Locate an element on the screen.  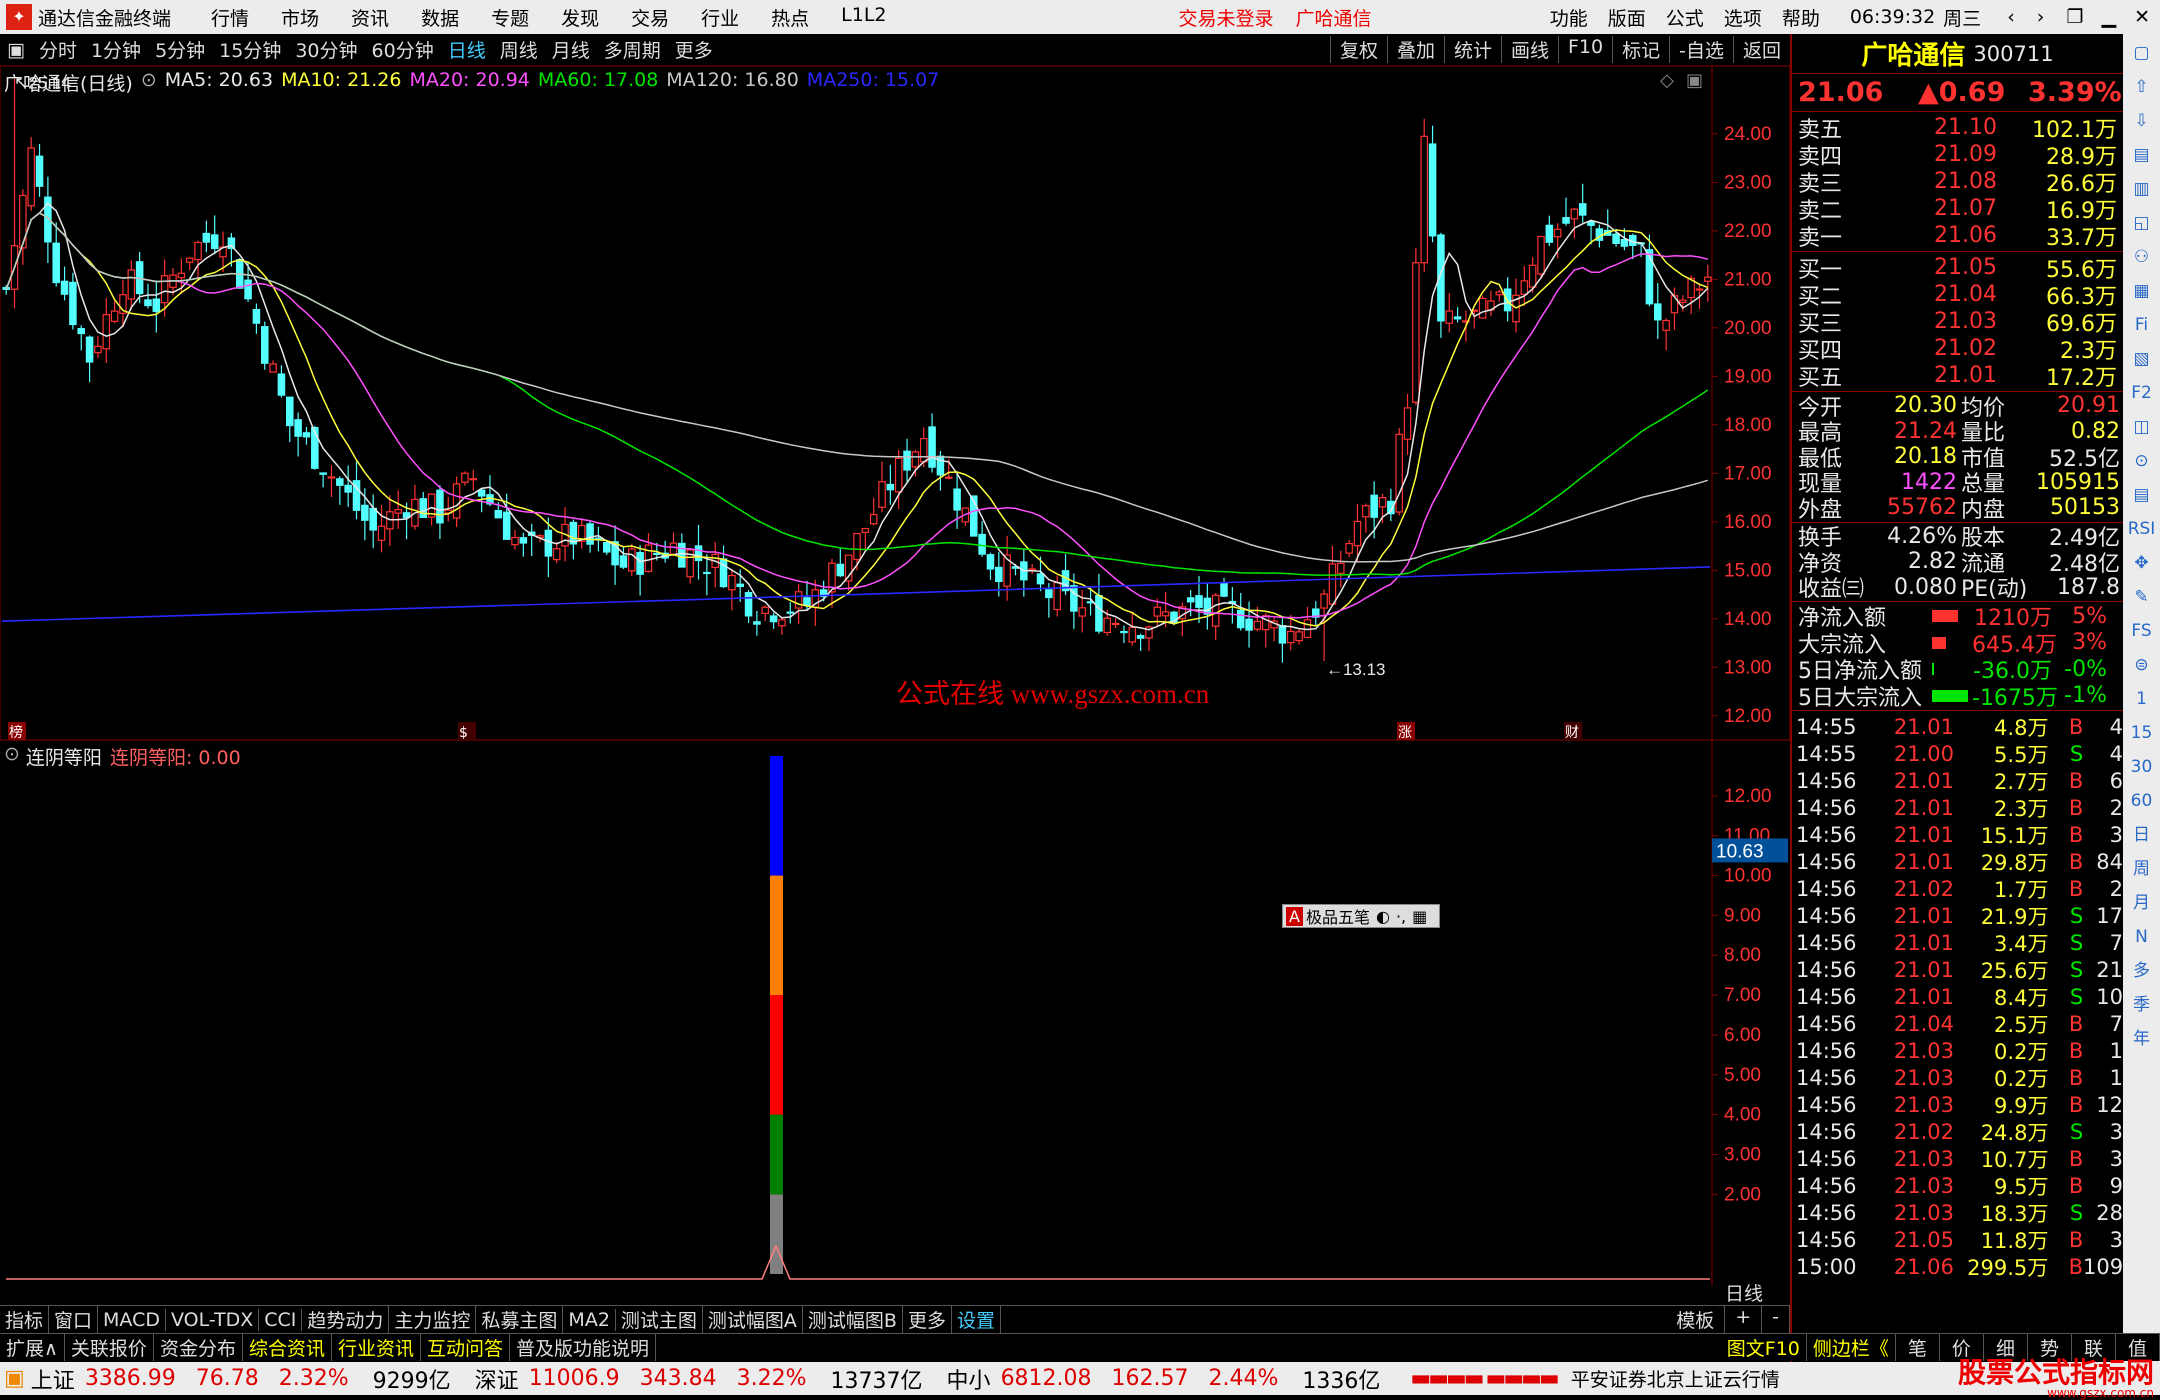
event-mark: $ is located at coordinates (467, 731).